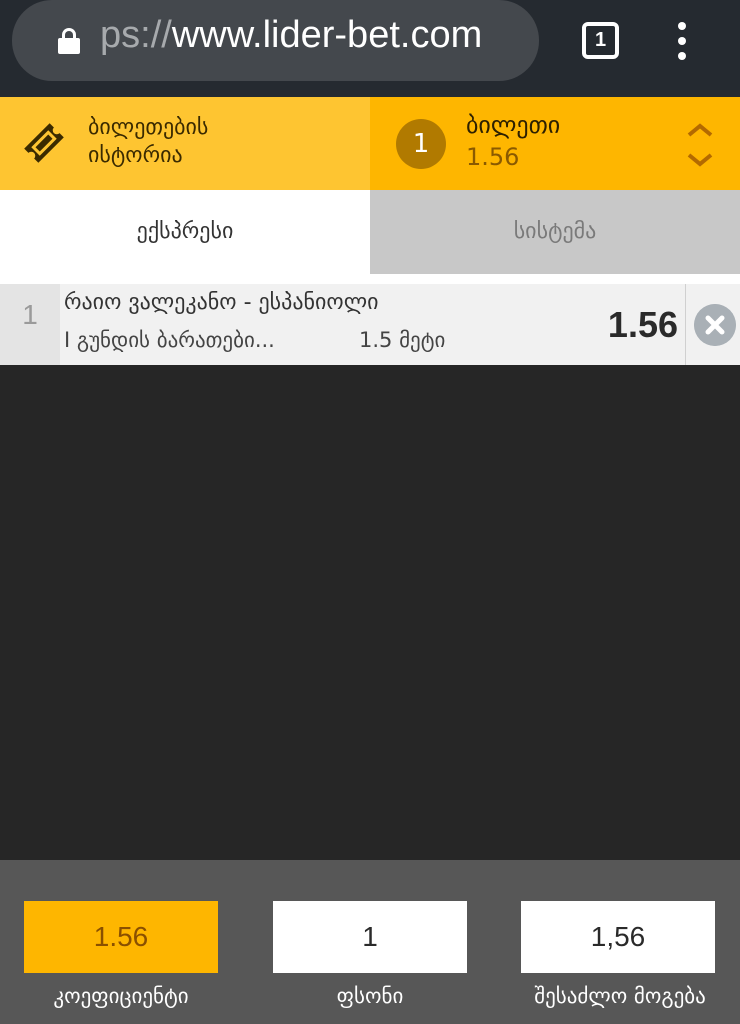 The image size is (740, 1024). What do you see at coordinates (682, 41) in the screenshot?
I see `menu-icon` at bounding box center [682, 41].